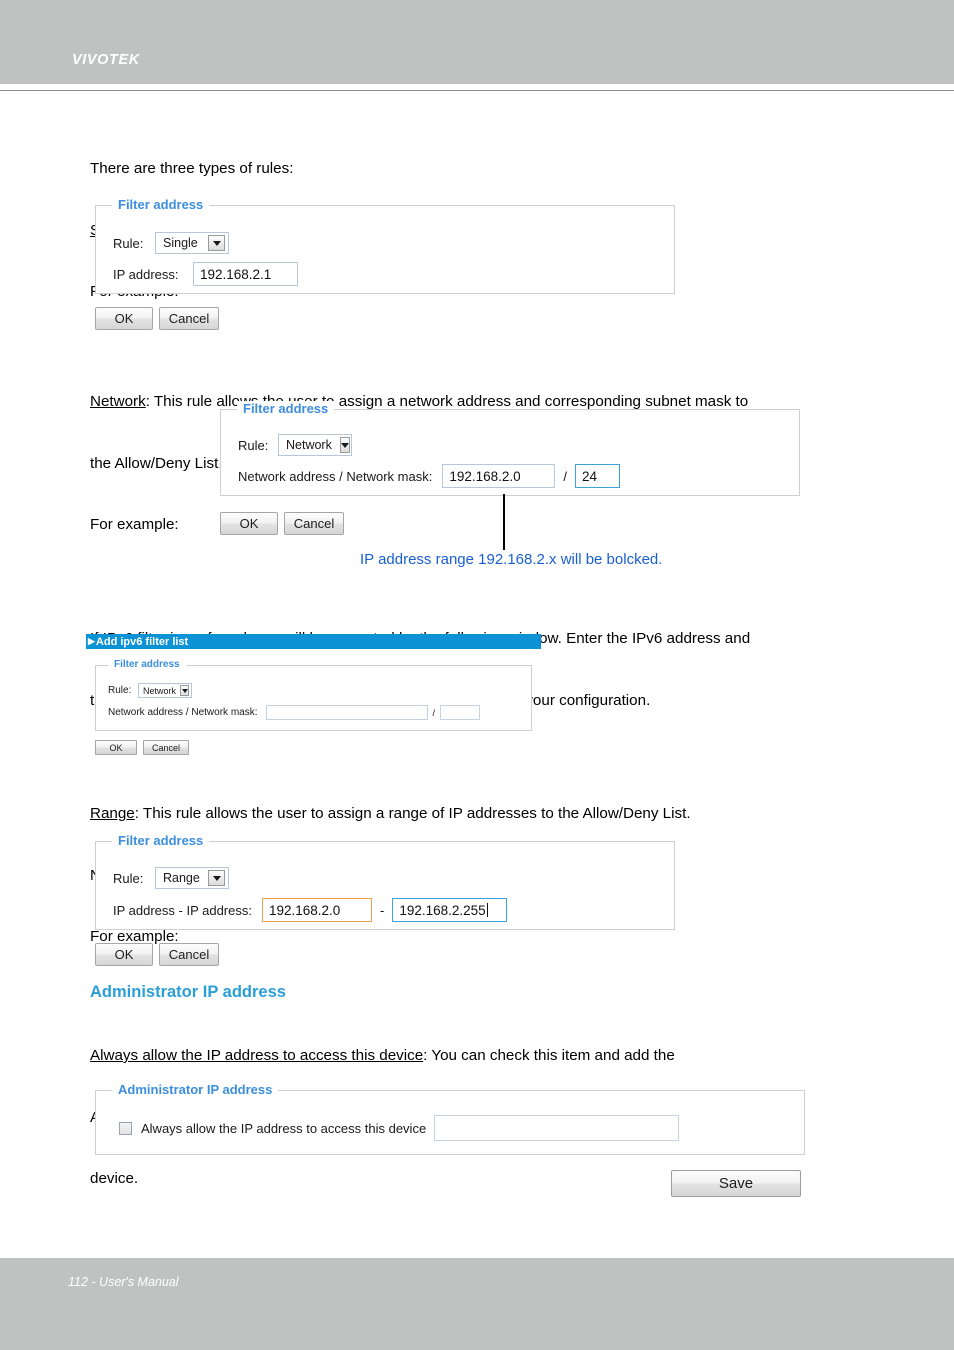 This screenshot has height=1350, width=954. Describe the element at coordinates (106, 60) in the screenshot. I see `vivotek-logo: VIVOTEK` at that location.